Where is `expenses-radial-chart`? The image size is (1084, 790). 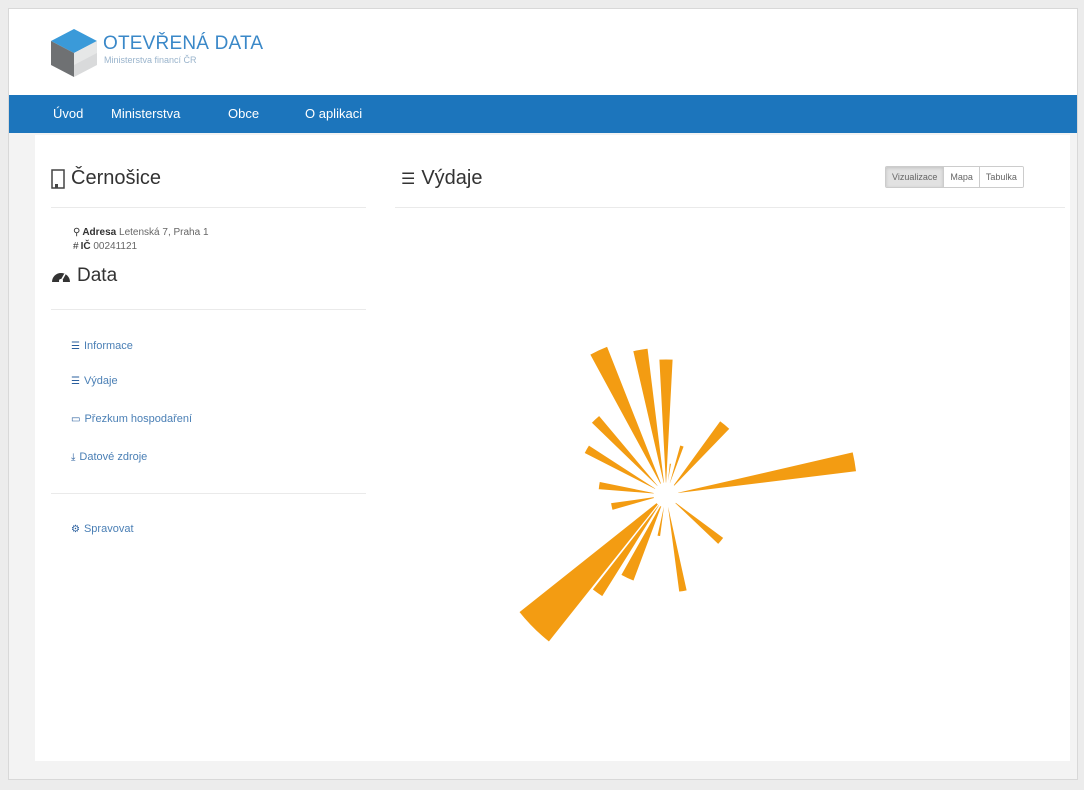
expenses-radial-chart is located at coordinates (688, 494).